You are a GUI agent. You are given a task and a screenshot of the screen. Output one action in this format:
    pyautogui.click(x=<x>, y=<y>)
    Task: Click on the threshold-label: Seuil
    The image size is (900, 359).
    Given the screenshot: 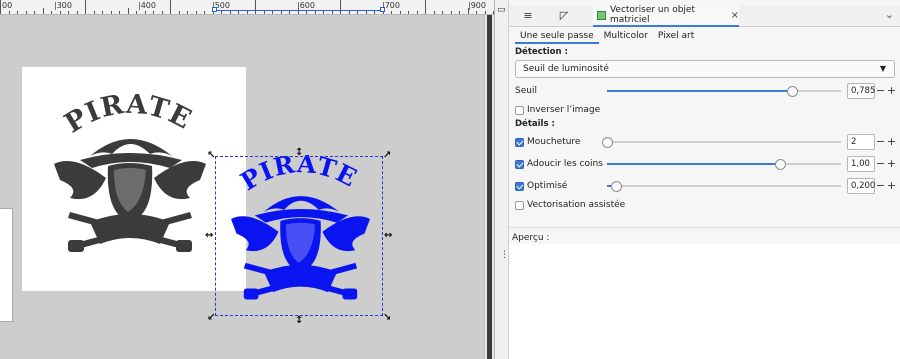 What is the action you would take?
    pyautogui.click(x=526, y=91)
    